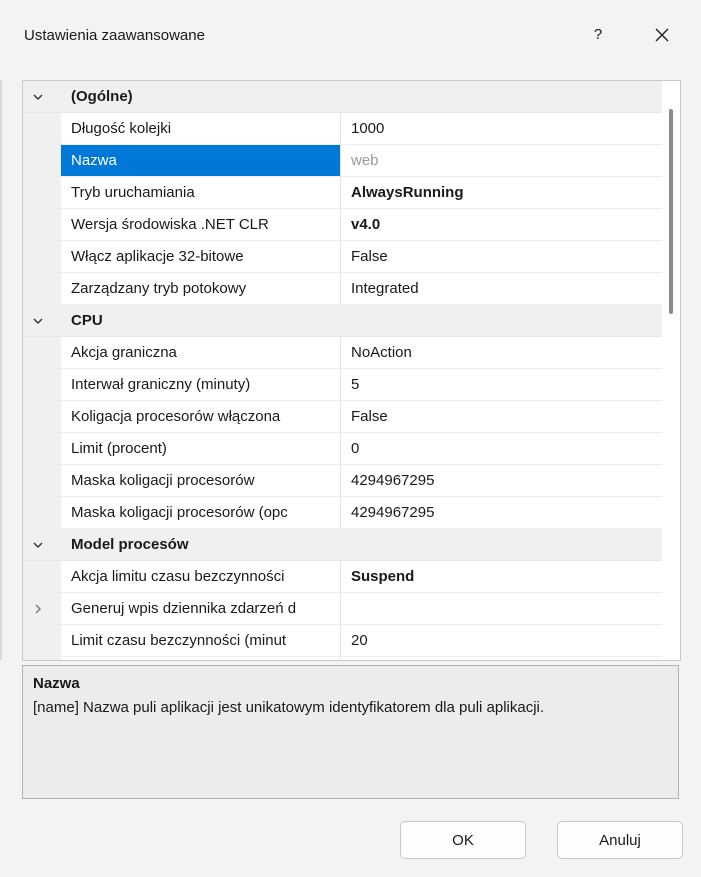 This screenshot has width=701, height=877. What do you see at coordinates (201, 576) in the screenshot?
I see `property-name: Akcja limitu czasu bezczynności` at bounding box center [201, 576].